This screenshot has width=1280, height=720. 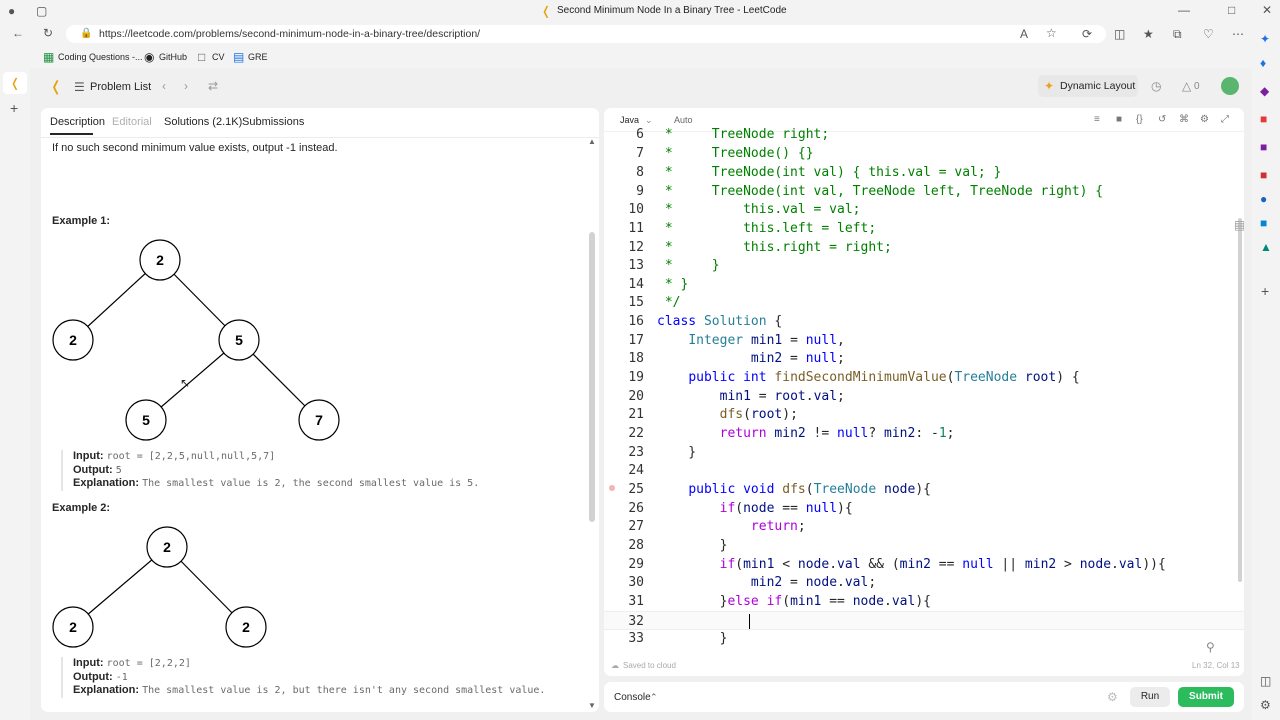 What do you see at coordinates (743, 134) in the screenshot?
I see `code-text: * TreeNode right;` at bounding box center [743, 134].